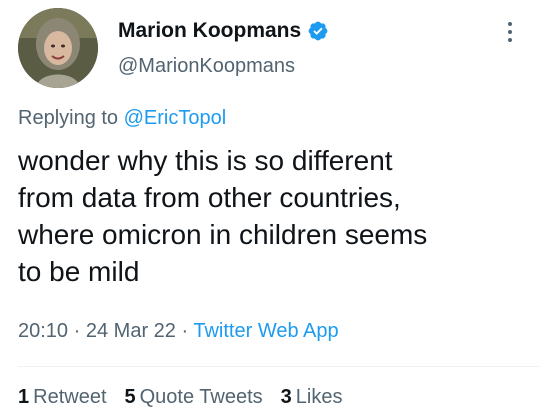 The image size is (540, 419). Describe the element at coordinates (318, 31) in the screenshot. I see `verified-badge-icon` at that location.